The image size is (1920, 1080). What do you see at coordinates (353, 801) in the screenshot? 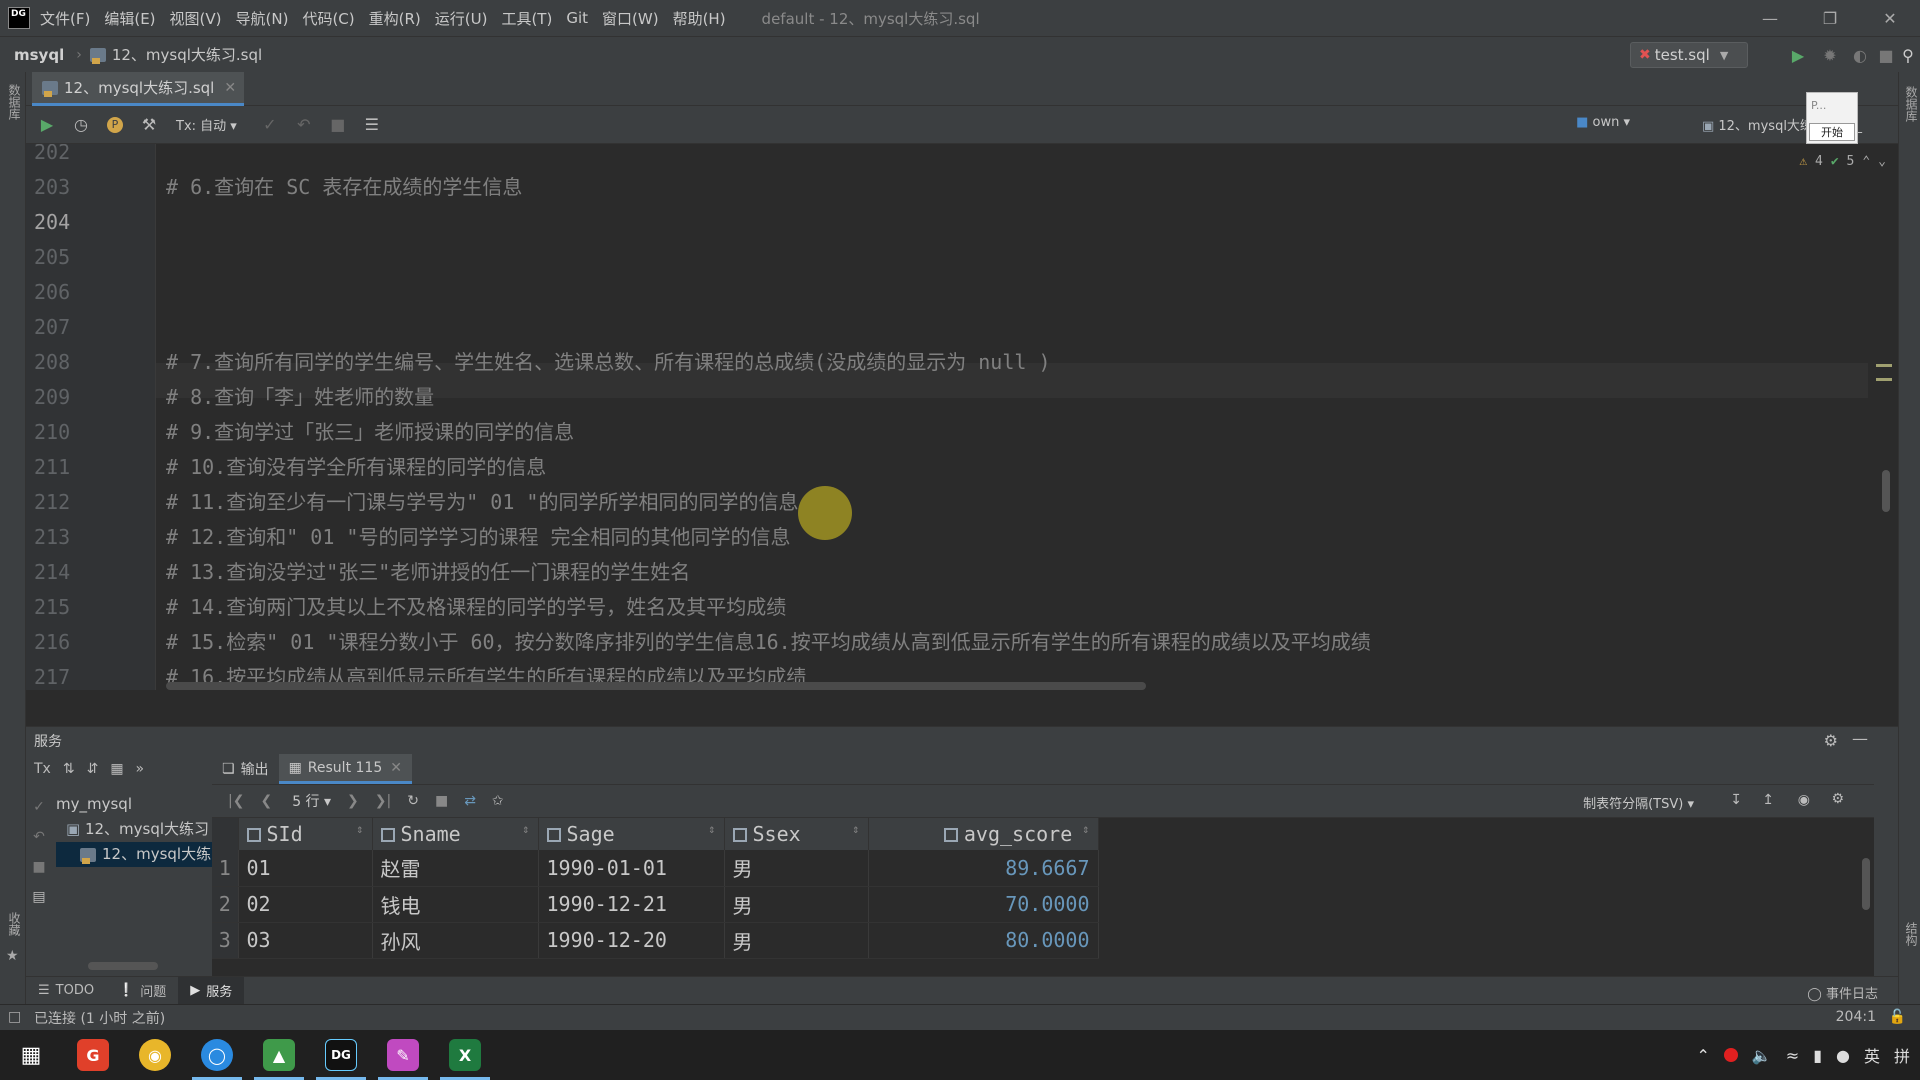
I see `next-page-icon: ❯` at bounding box center [353, 801].